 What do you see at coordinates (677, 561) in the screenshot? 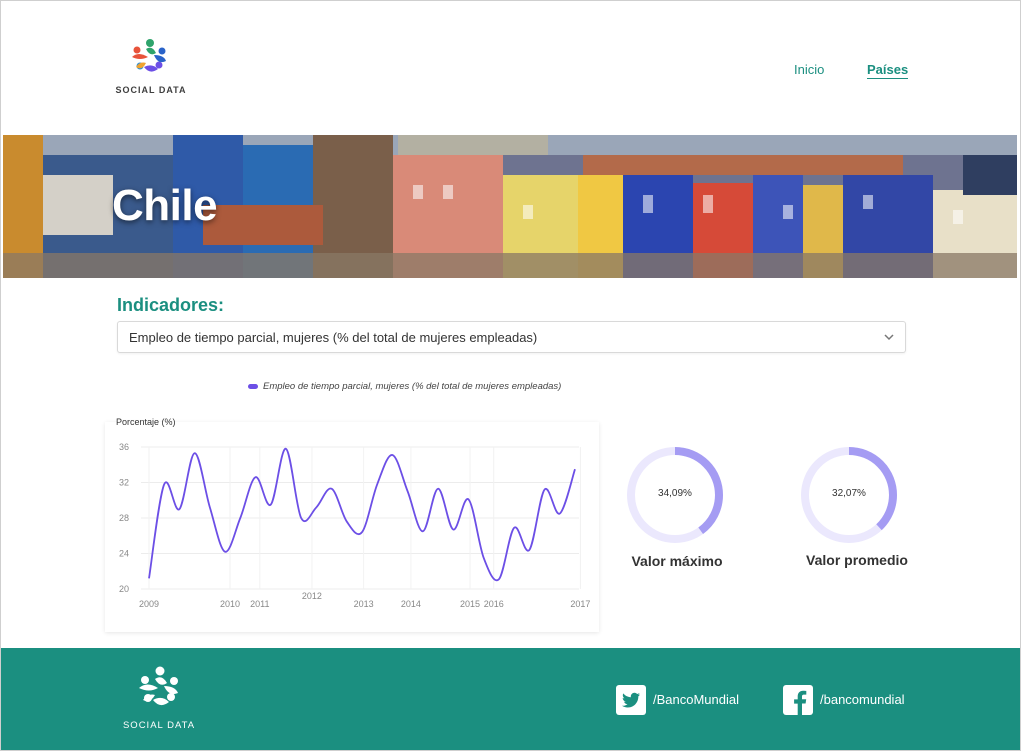
I see `max-value-label: Valor máximo` at bounding box center [677, 561].